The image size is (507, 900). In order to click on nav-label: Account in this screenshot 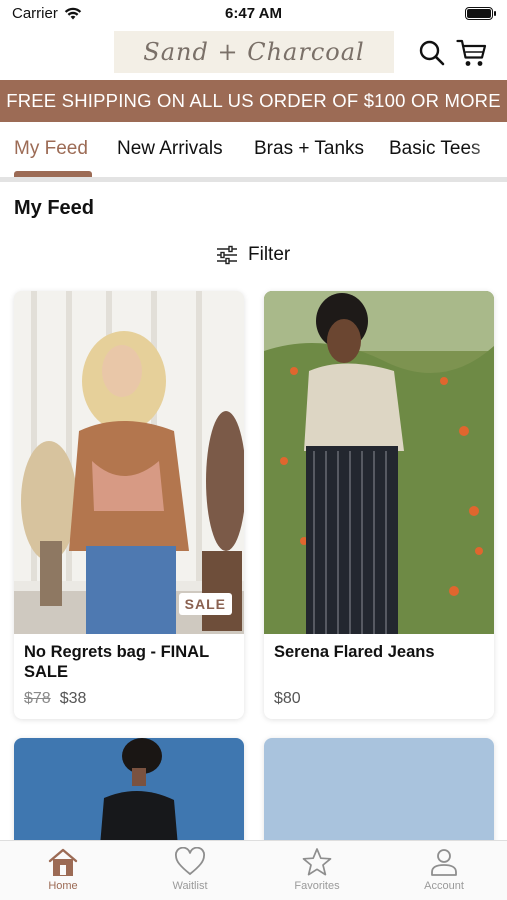, I will do `click(444, 886)`.